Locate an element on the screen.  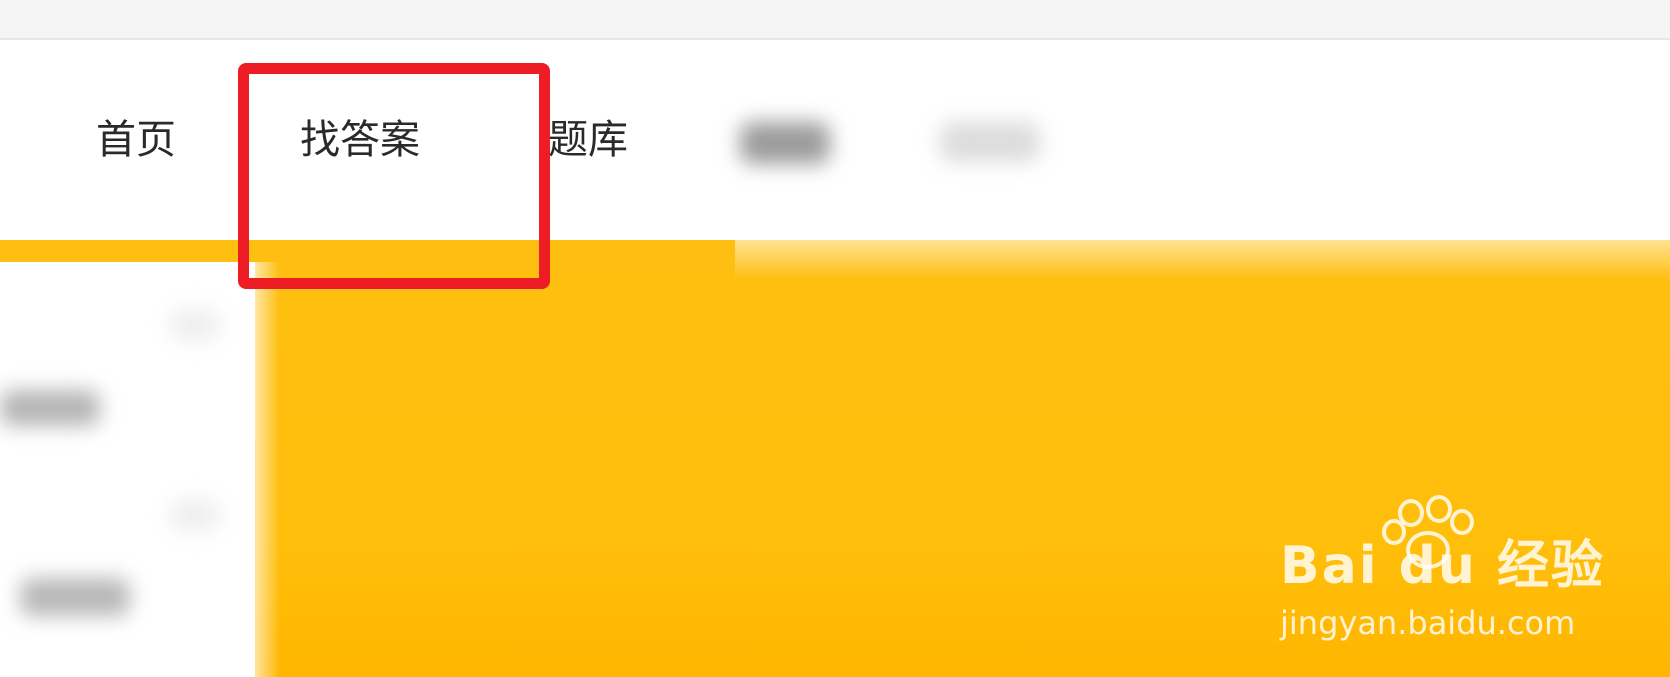
nav-item-home: 首页 is located at coordinates (136, 140).